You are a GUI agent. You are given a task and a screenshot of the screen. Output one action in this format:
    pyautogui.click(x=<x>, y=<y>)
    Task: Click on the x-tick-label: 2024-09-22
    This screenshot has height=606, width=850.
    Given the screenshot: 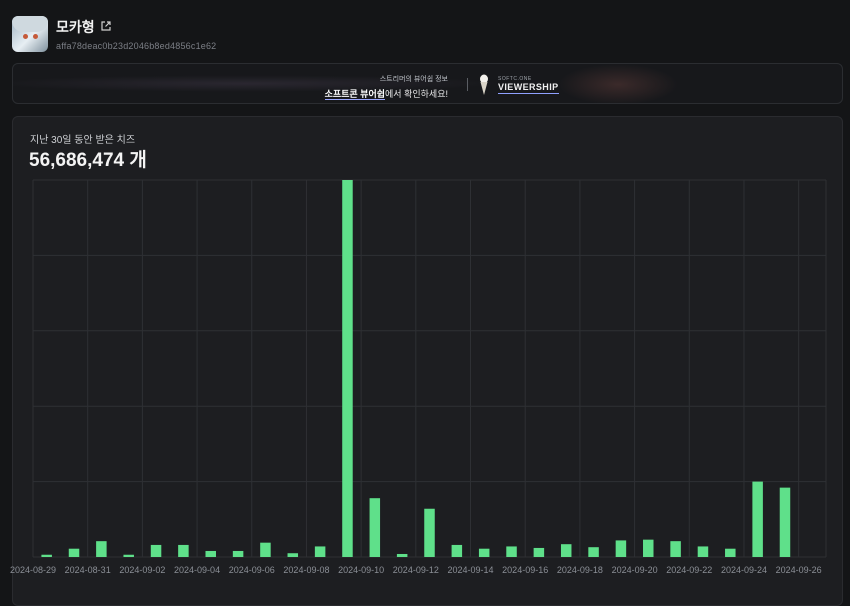 What is the action you would take?
    pyautogui.click(x=689, y=570)
    